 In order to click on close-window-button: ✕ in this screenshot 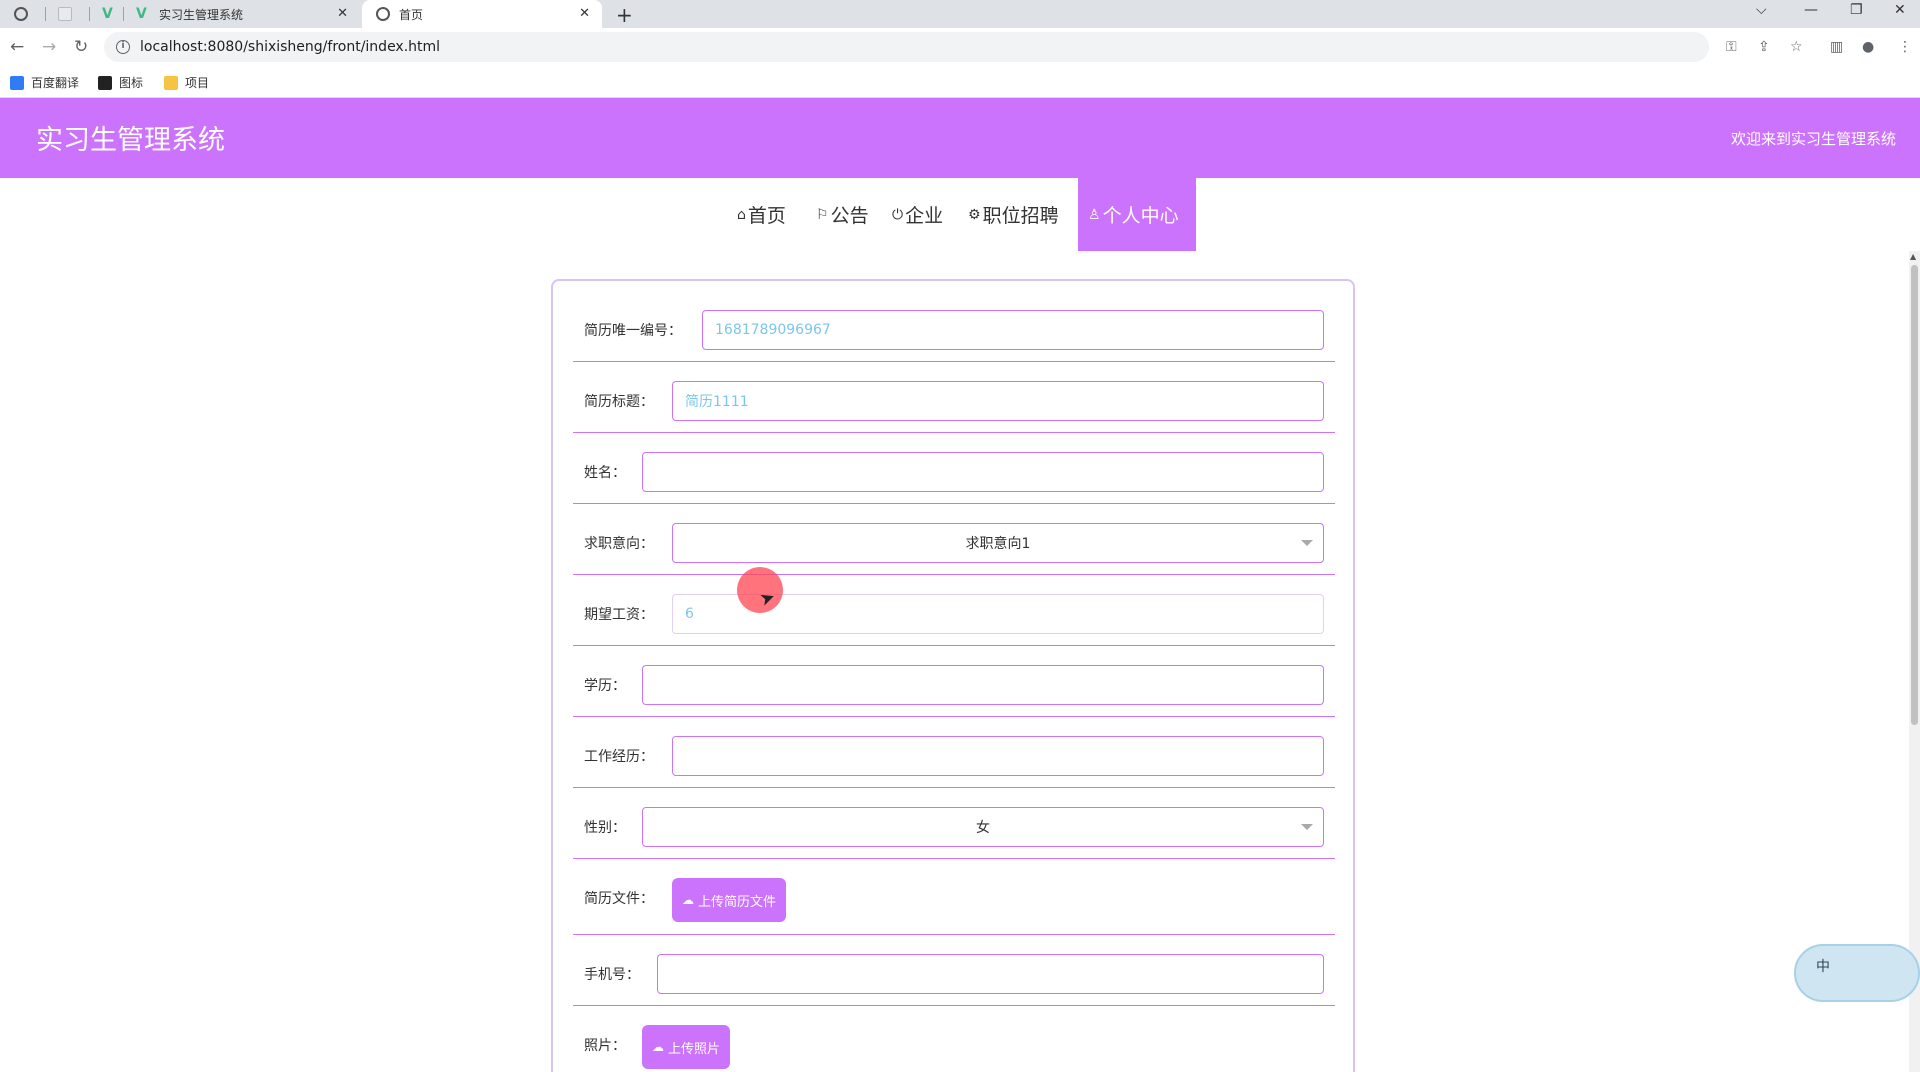, I will do `click(1900, 10)`.